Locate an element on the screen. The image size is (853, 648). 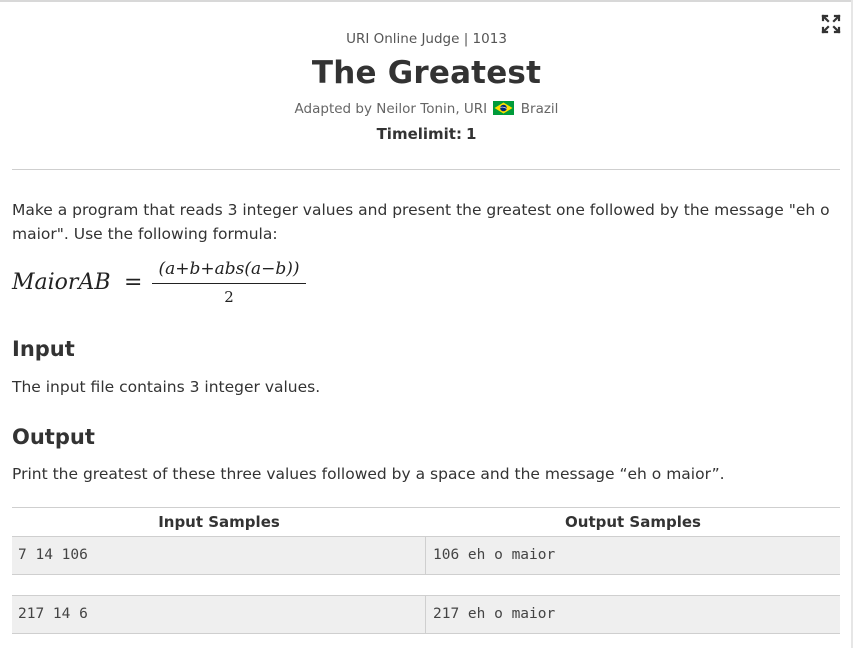
header-divider is located at coordinates (426, 169).